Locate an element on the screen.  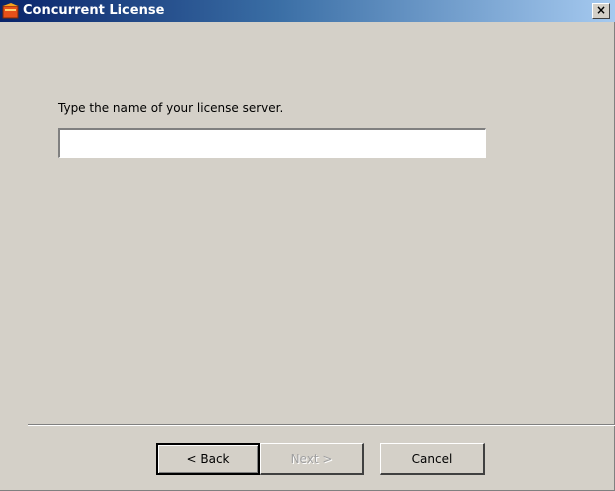
close-icon: × is located at coordinates (601, 11).